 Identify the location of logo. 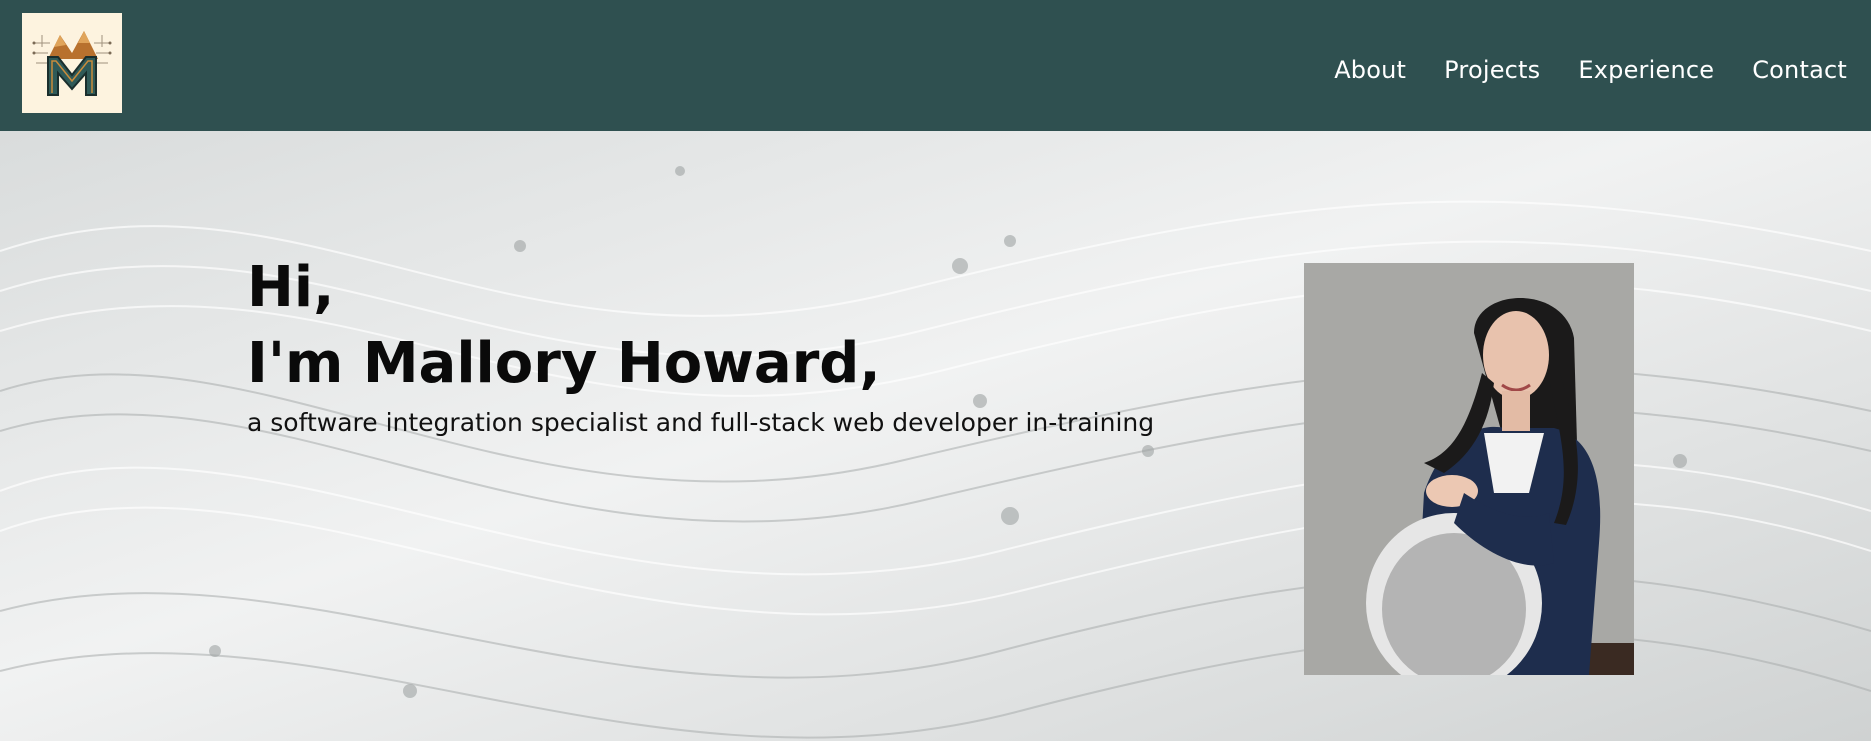
(72, 63).